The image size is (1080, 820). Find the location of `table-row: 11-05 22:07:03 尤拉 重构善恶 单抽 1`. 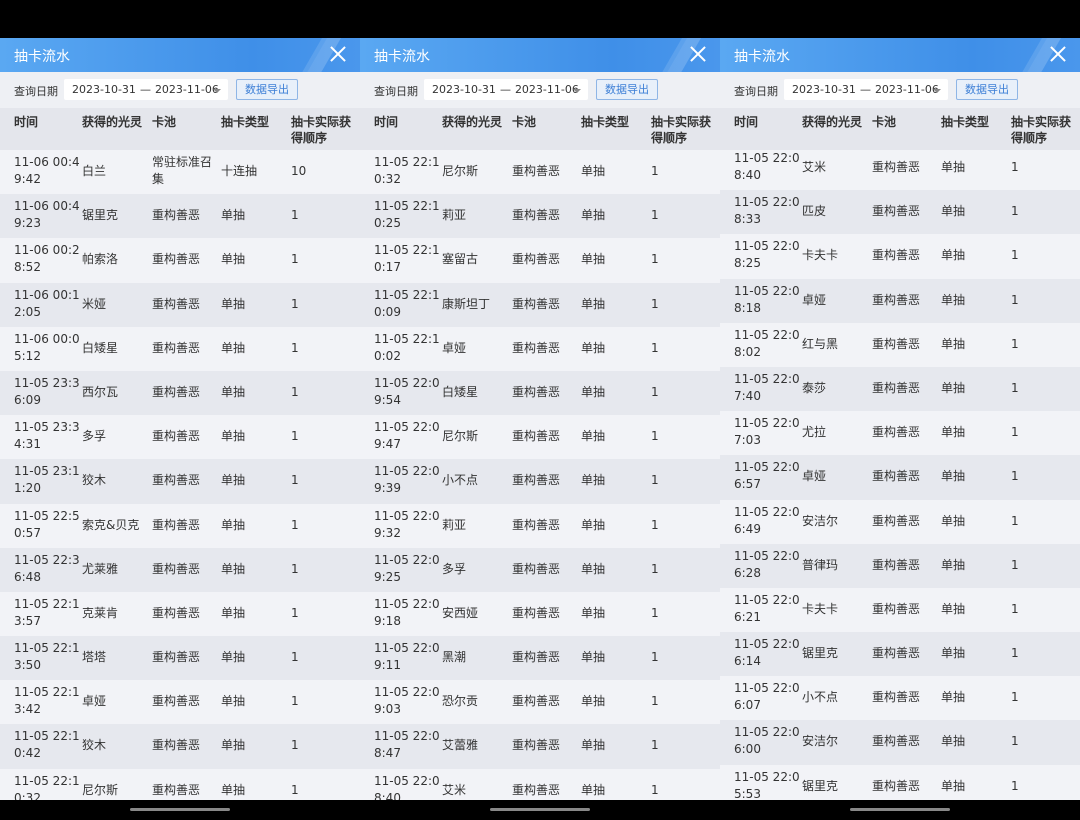

table-row: 11-05 22:07:03 尤拉 重构善恶 单抽 1 is located at coordinates (900, 433).